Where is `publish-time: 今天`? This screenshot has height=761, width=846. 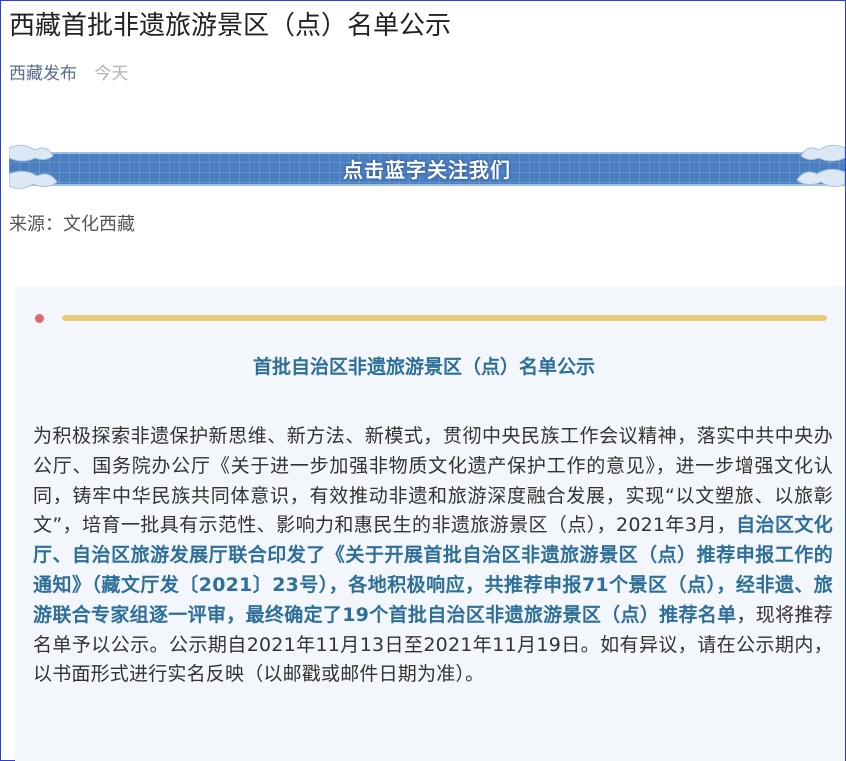 publish-time: 今天 is located at coordinates (111, 74).